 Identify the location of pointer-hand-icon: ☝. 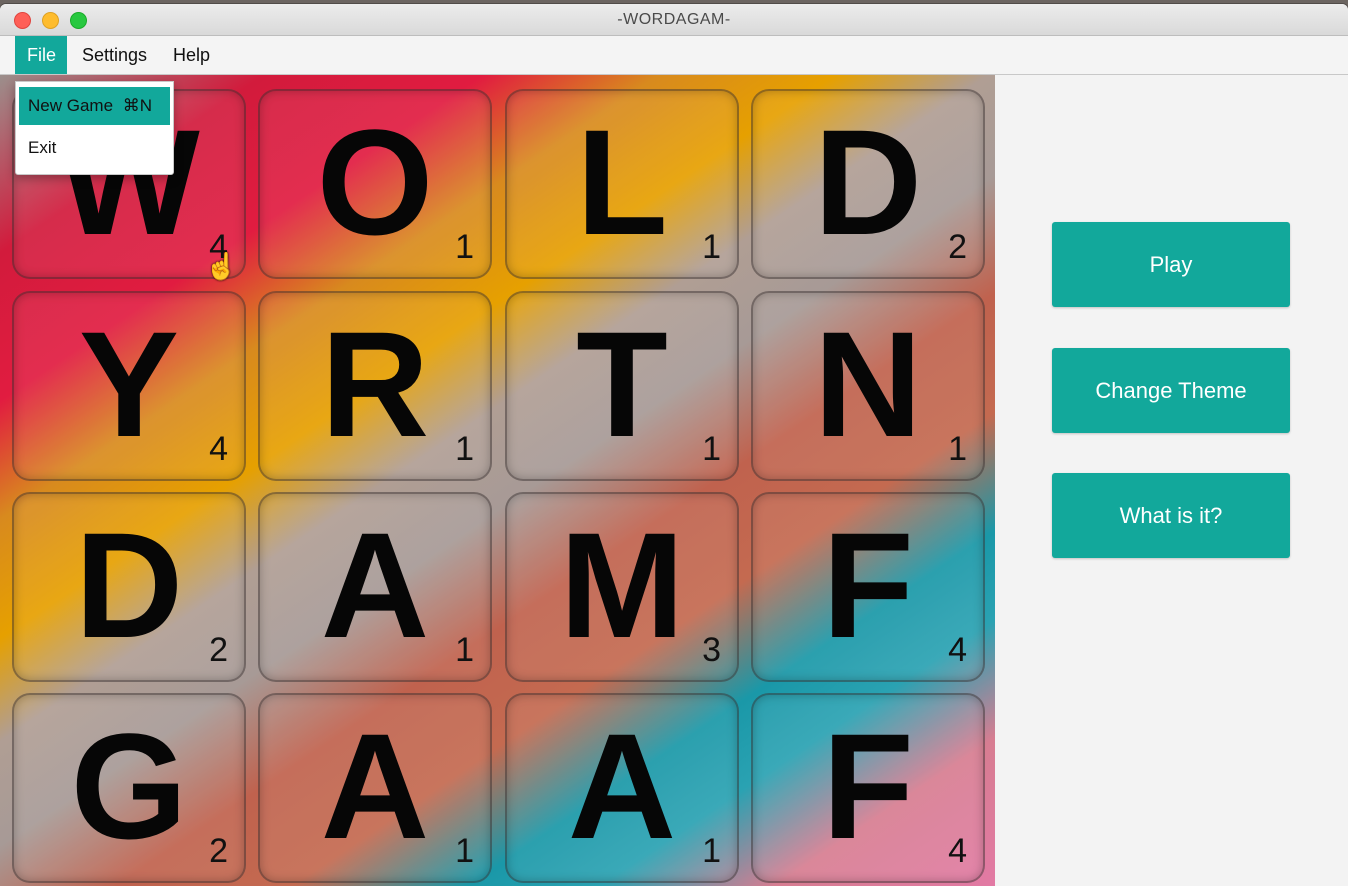
(221, 266).